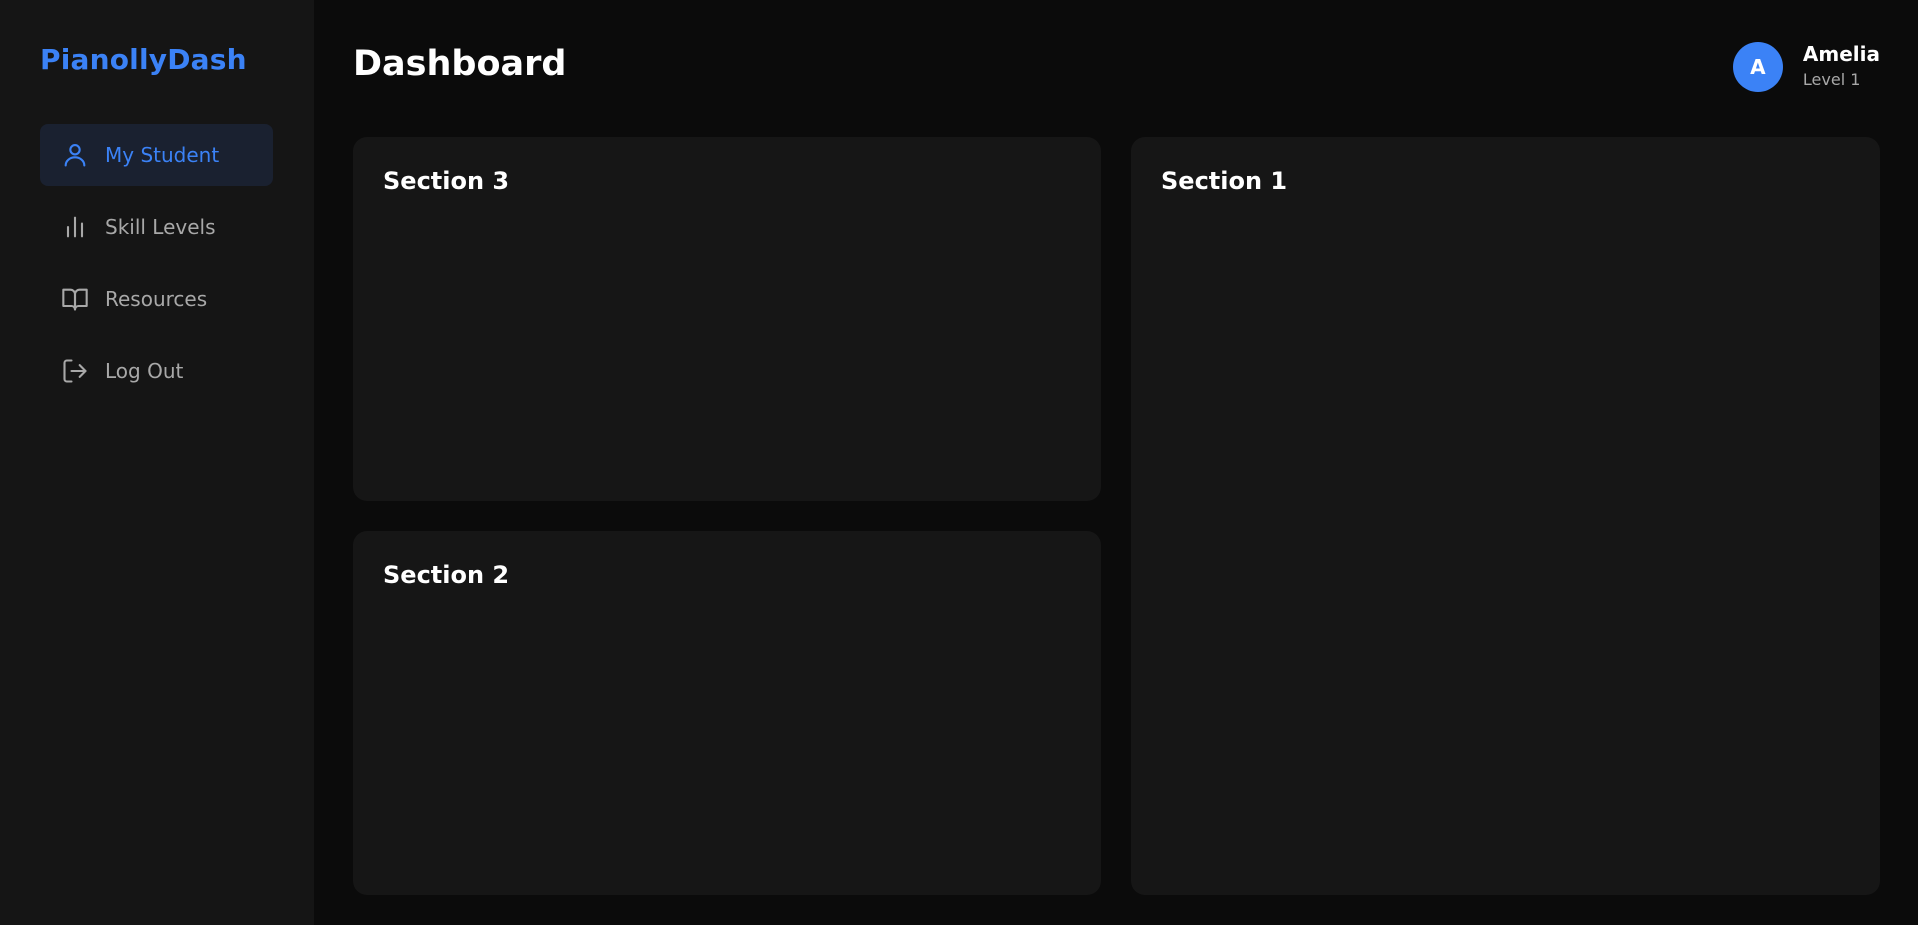  What do you see at coordinates (75, 227) in the screenshot?
I see `bar-chart-icon` at bounding box center [75, 227].